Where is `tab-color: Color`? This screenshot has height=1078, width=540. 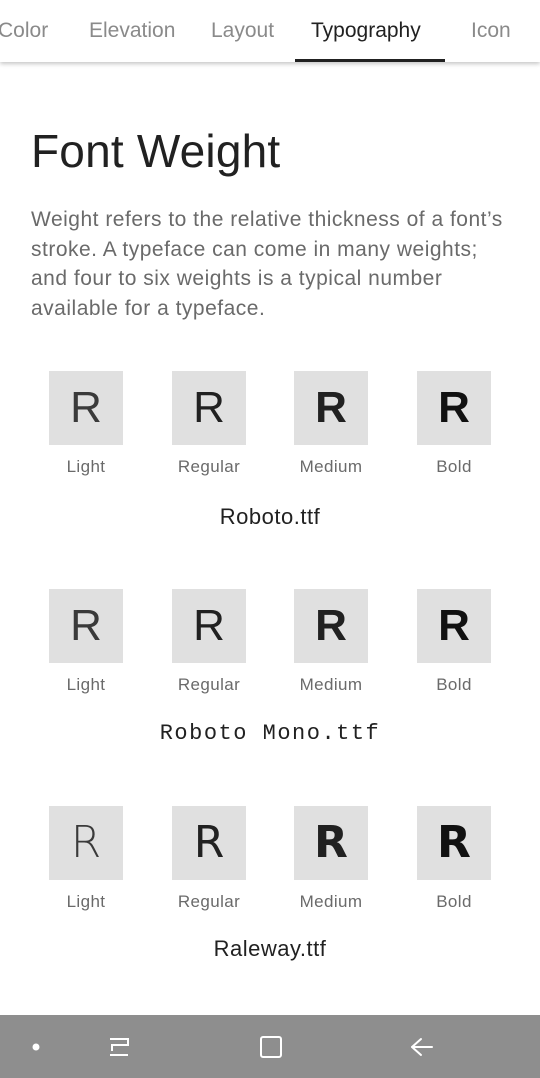 tab-color: Color is located at coordinates (24, 31).